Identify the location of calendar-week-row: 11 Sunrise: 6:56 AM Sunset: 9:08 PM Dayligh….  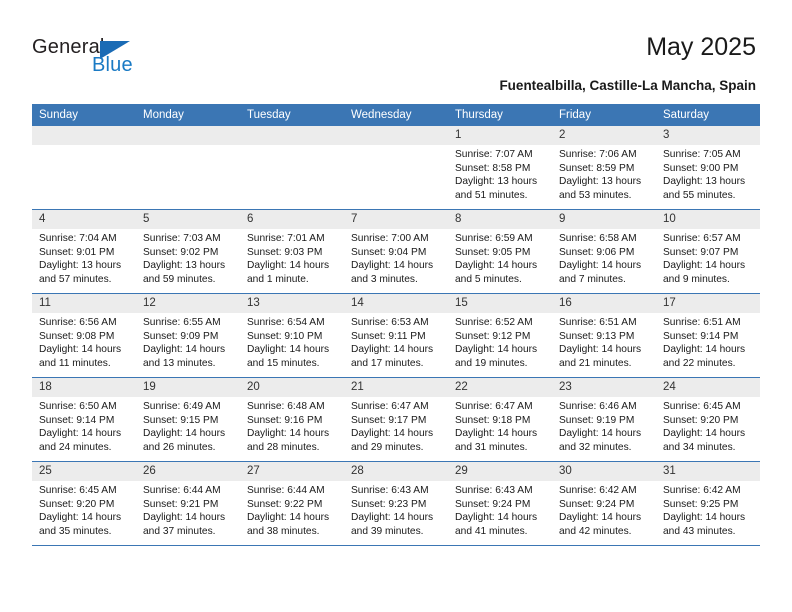
(396, 335).